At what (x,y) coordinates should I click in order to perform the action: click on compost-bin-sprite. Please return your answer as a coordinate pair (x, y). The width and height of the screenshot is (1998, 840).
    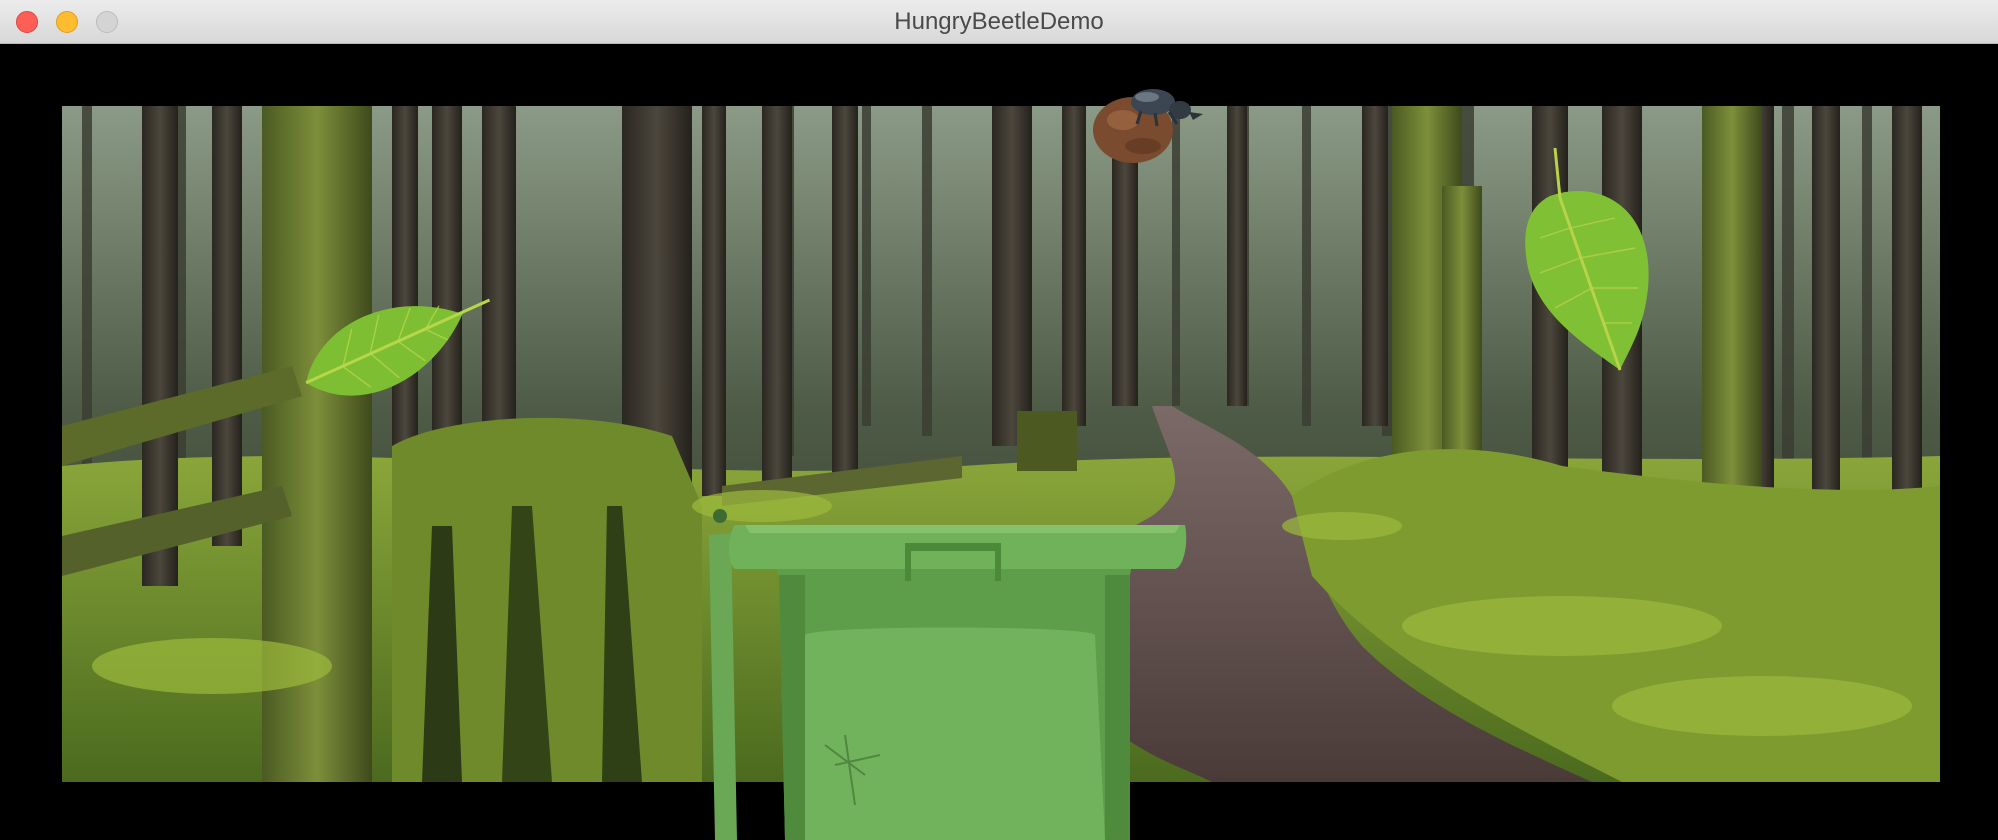
    Looking at the image, I should click on (947, 672).